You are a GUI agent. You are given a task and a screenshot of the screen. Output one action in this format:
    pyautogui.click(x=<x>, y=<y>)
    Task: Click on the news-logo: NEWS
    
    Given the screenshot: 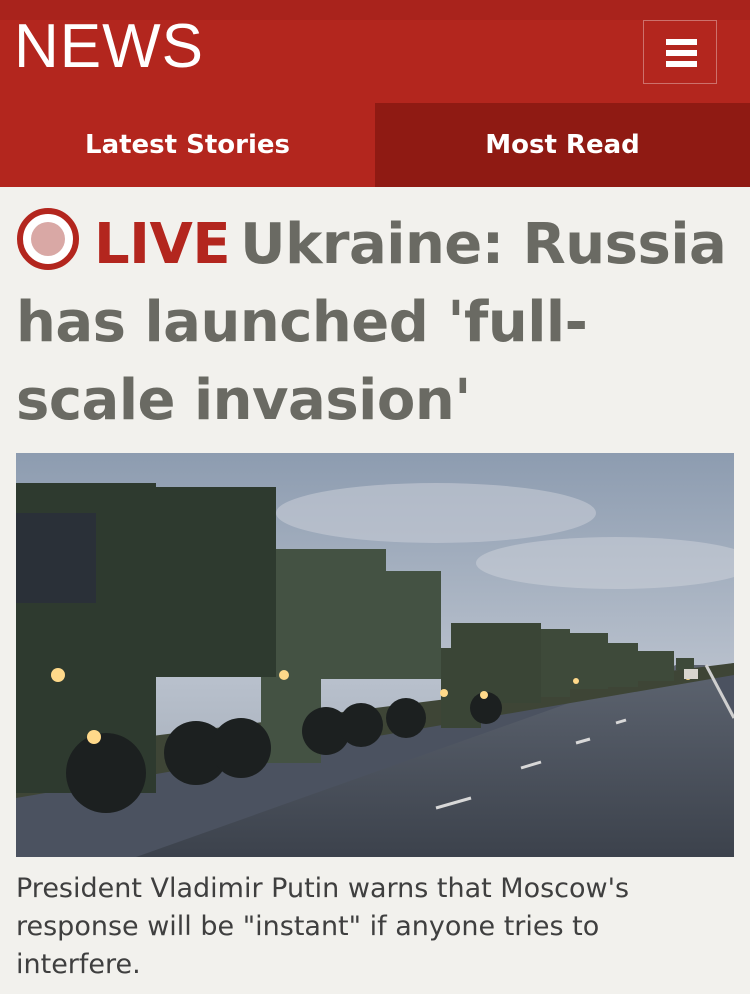 What is the action you would take?
    pyautogui.click(x=109, y=47)
    